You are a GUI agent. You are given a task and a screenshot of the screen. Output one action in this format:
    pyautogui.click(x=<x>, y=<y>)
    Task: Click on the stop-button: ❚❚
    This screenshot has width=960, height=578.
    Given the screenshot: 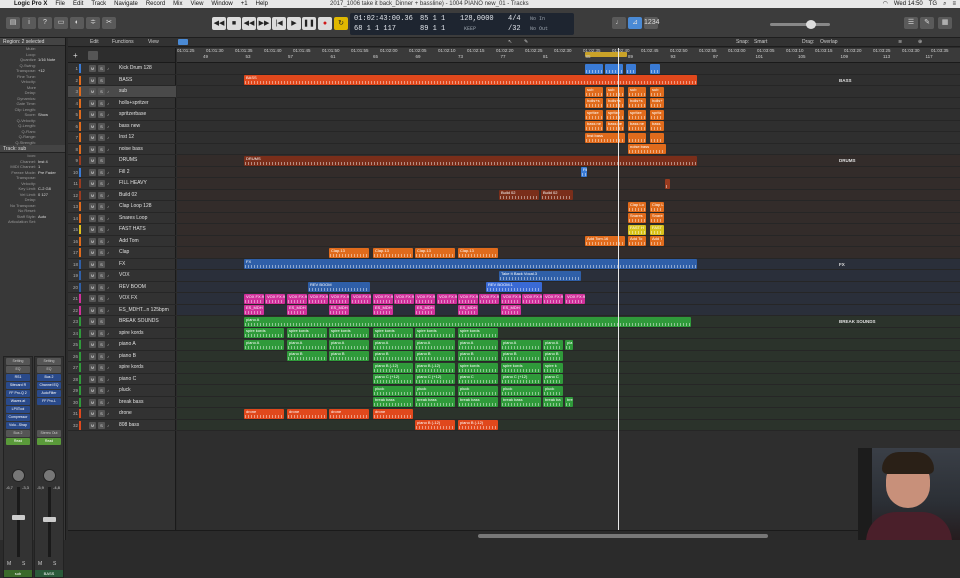 What is the action you would take?
    pyautogui.click(x=309, y=23)
    